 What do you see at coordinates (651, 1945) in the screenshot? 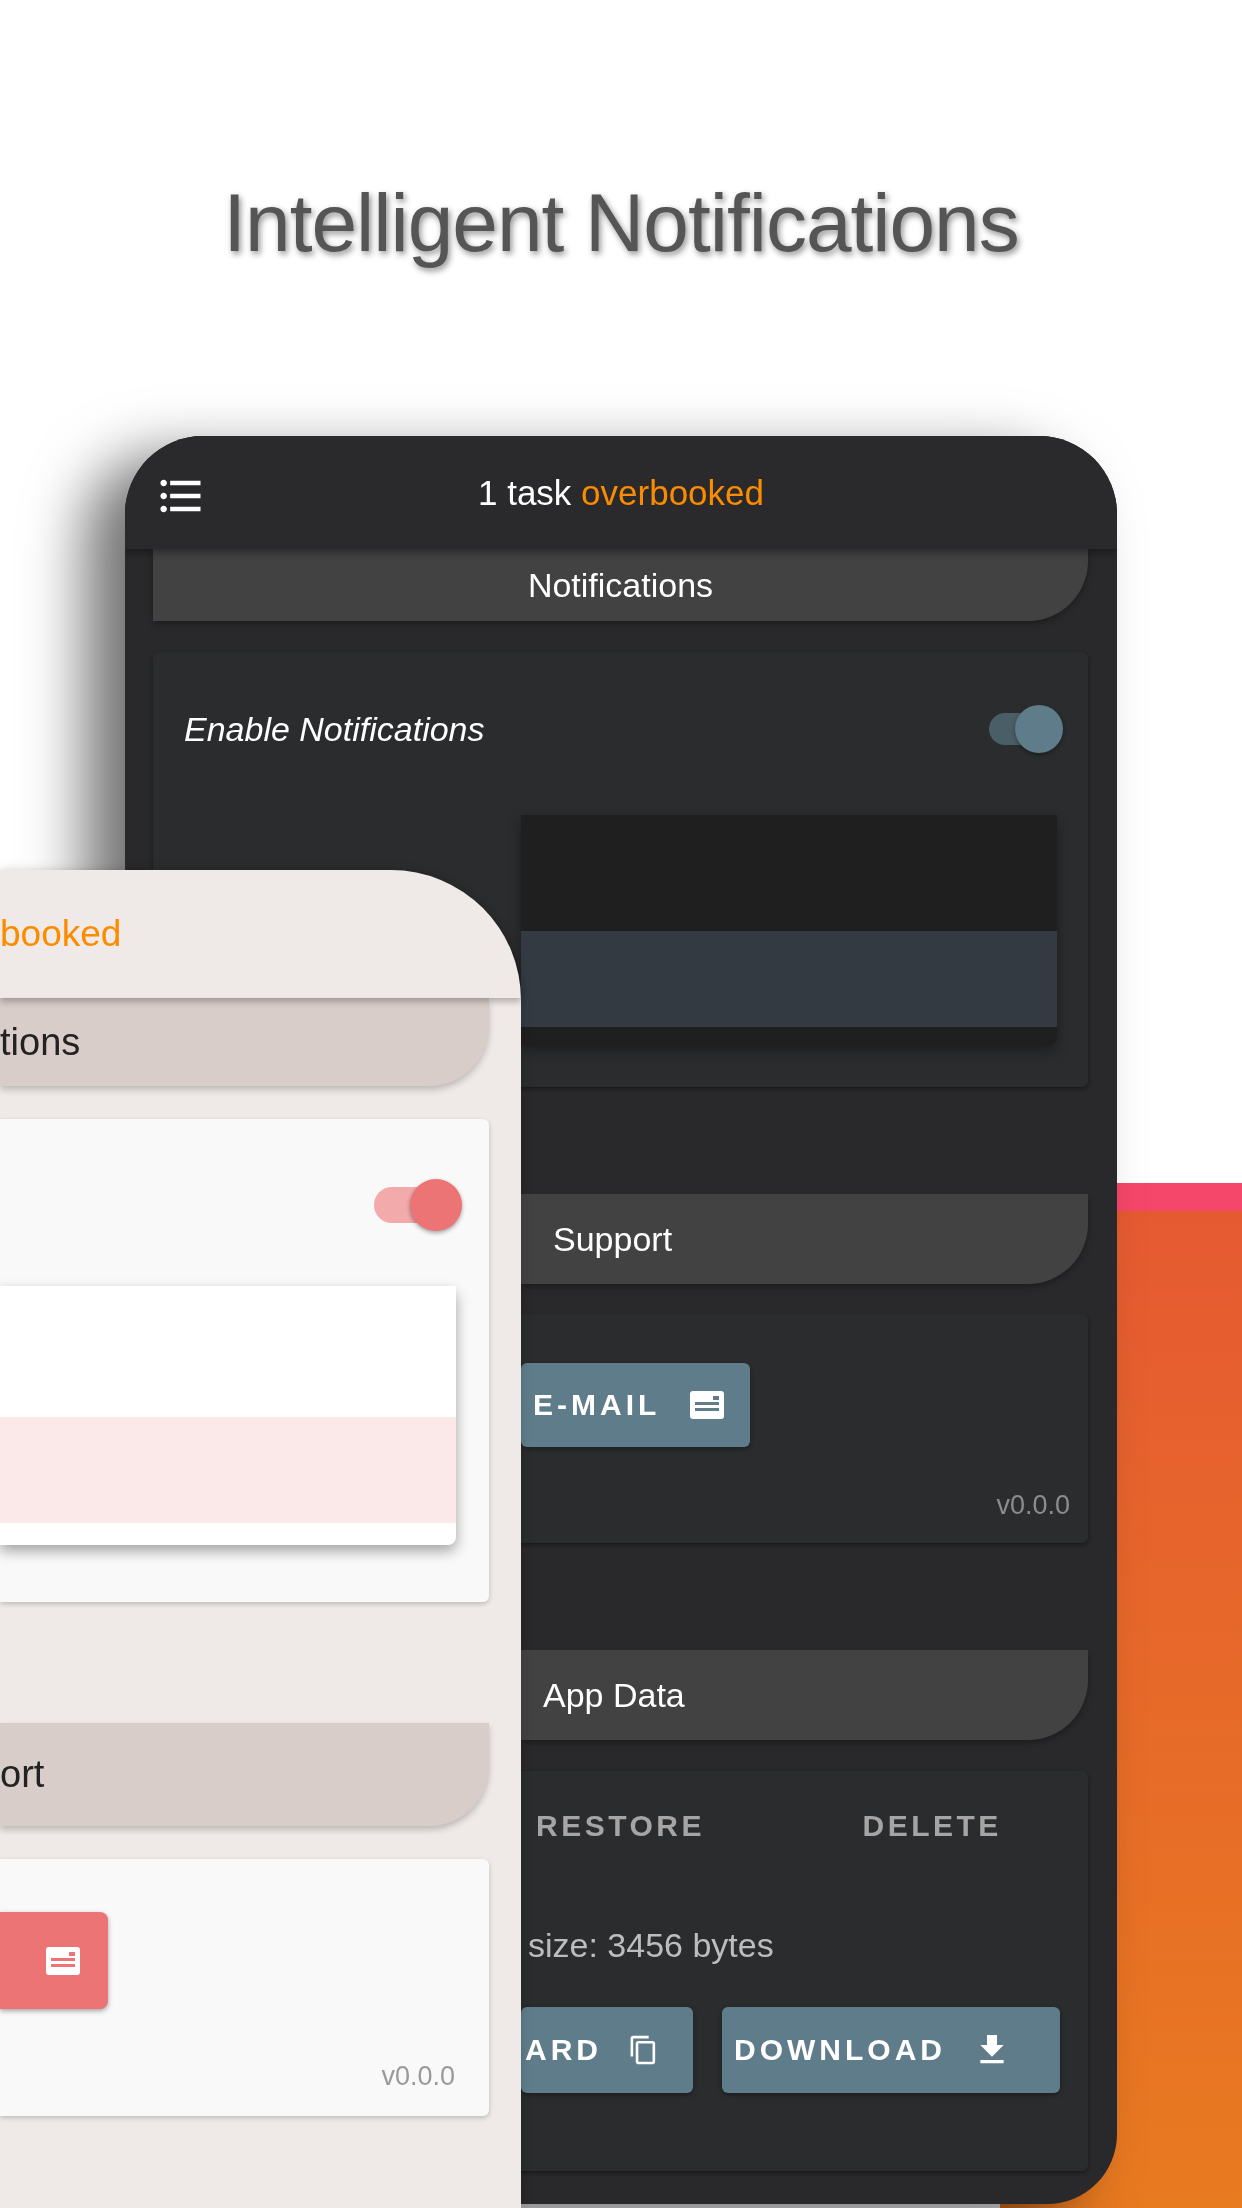
I see `size-text: size: 3456 bytes` at bounding box center [651, 1945].